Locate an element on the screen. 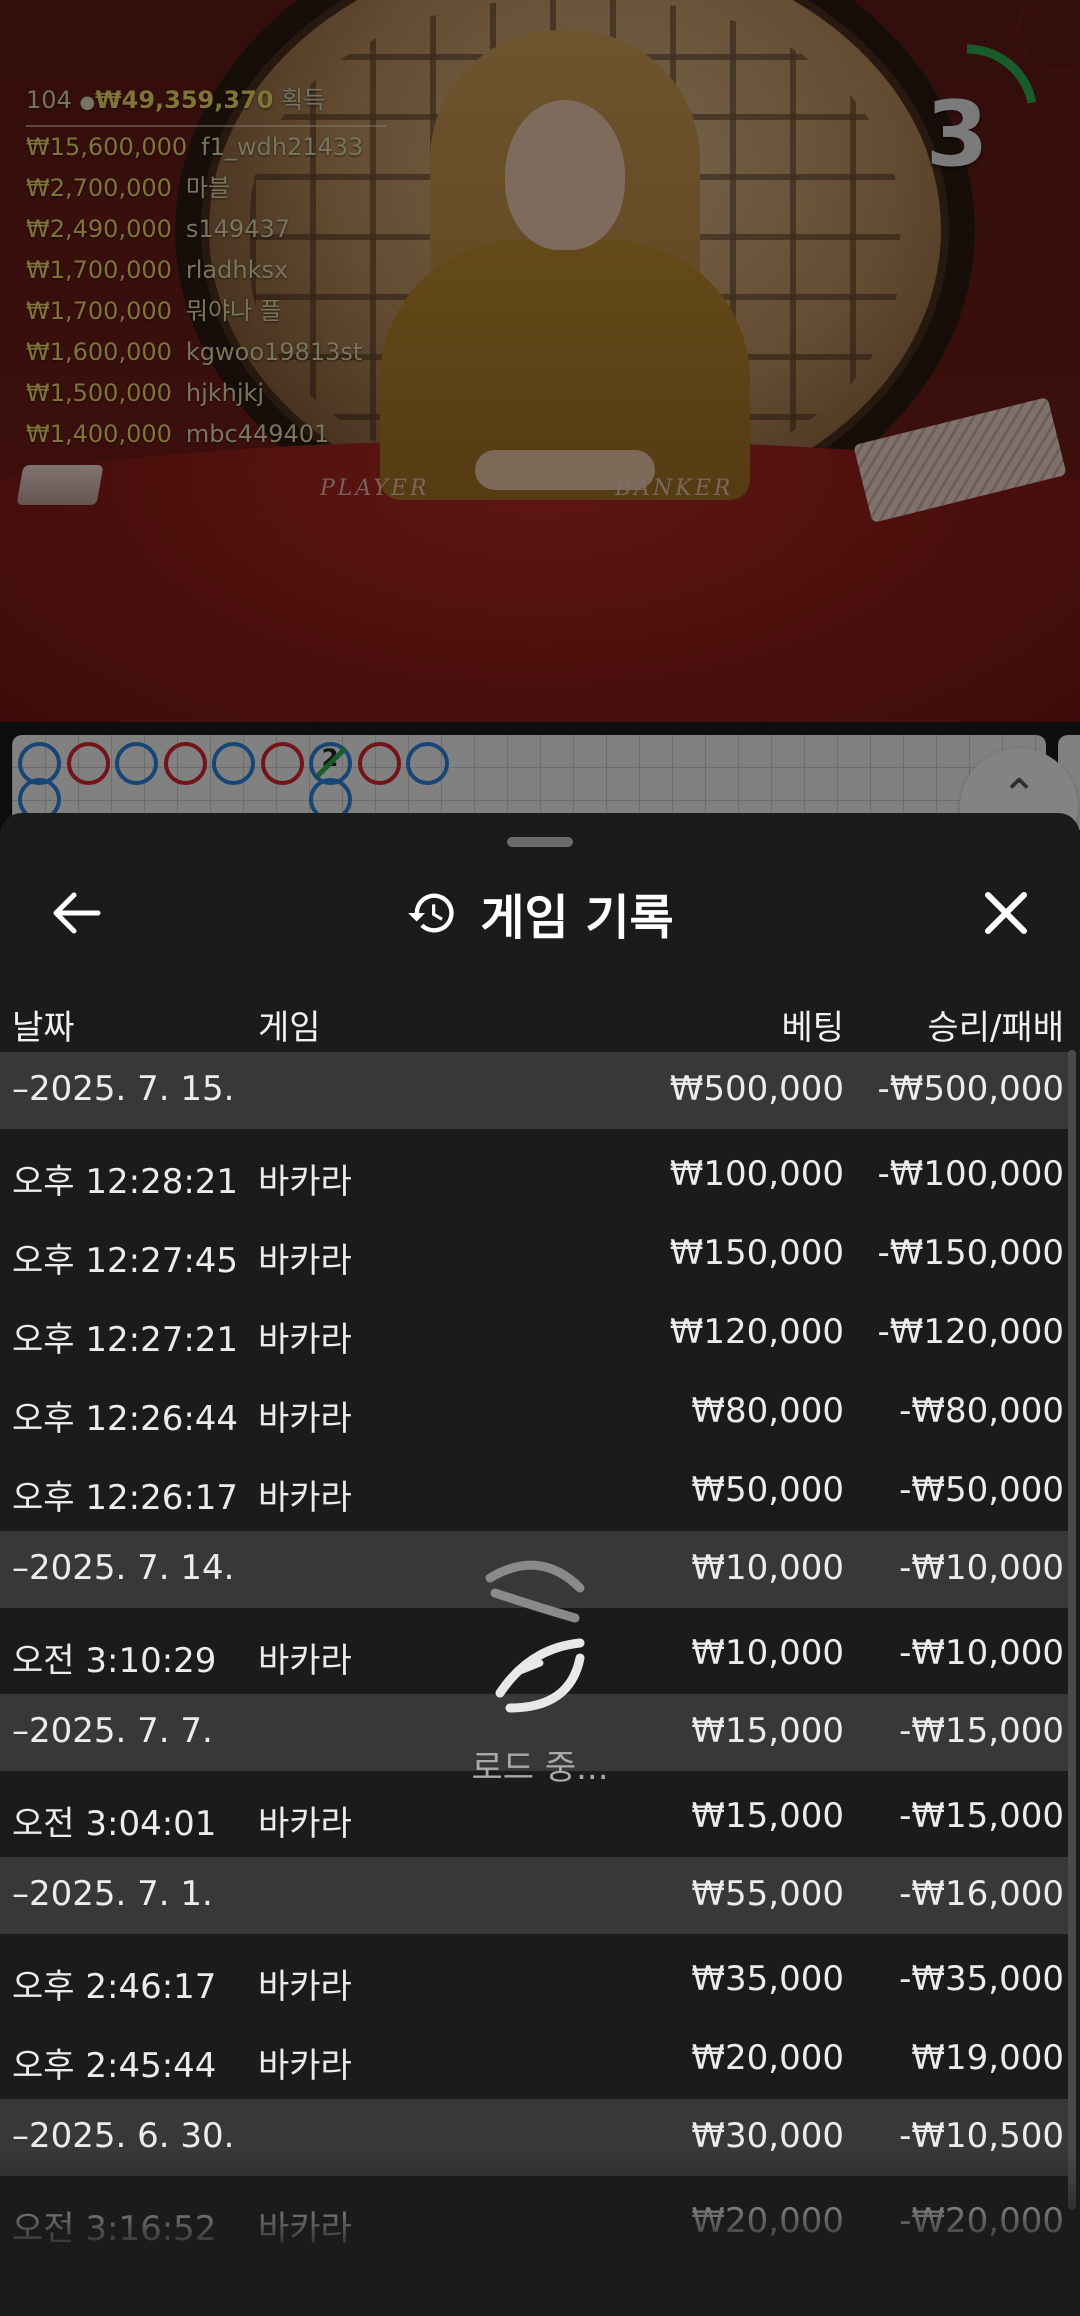 This screenshot has height=2316, width=1080. item-bet: ₩80,000 is located at coordinates (767, 1411).